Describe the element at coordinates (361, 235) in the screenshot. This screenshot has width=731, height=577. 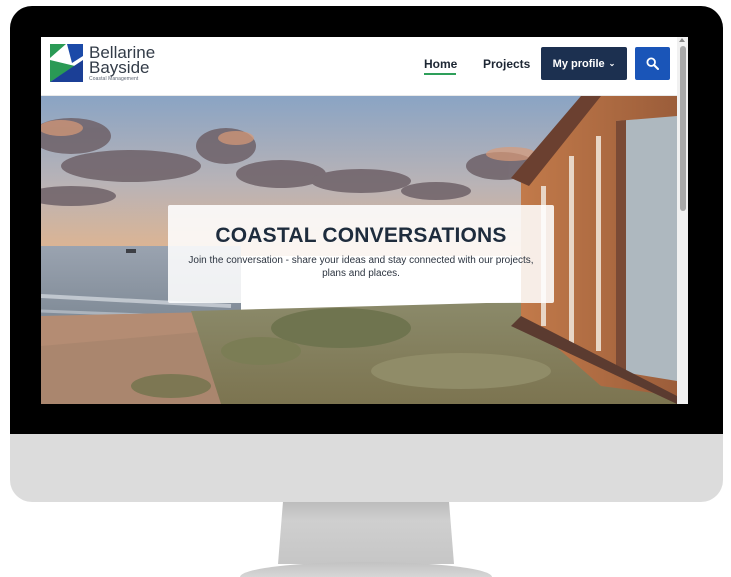
I see `hero-title: COASTAL CONVERSATIONS` at that location.